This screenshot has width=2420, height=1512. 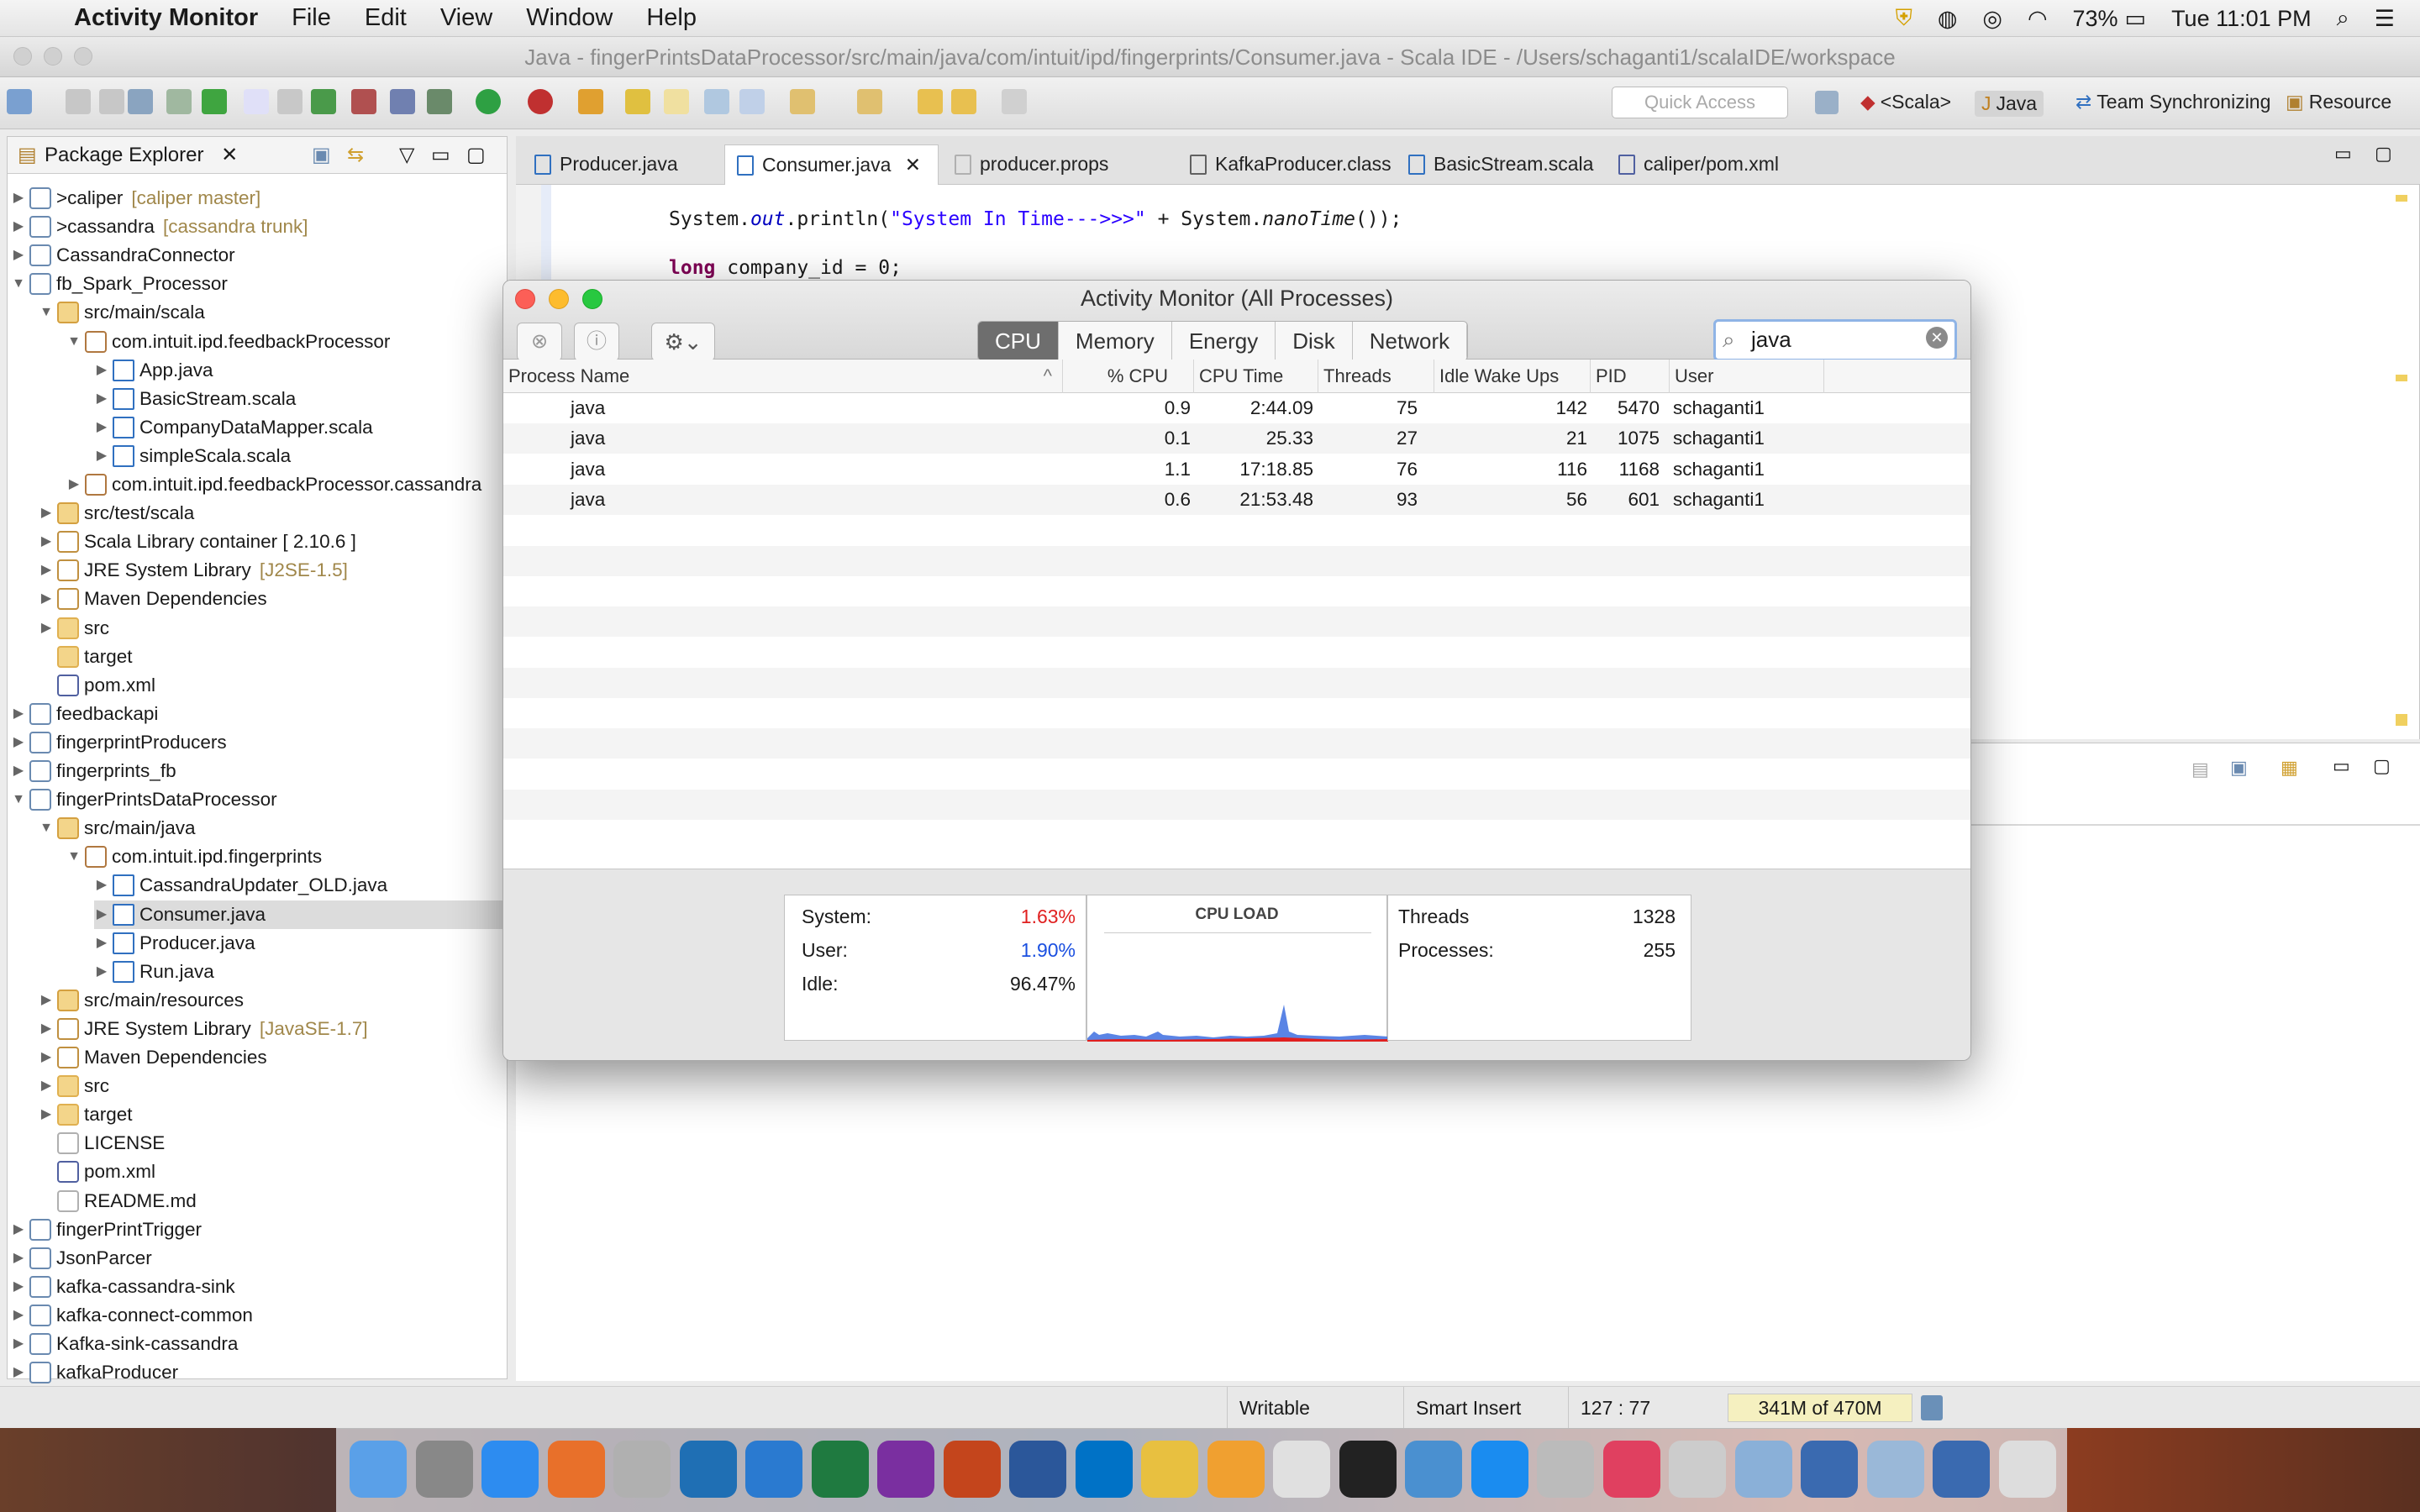 I want to click on tree-item: LICENSE, so click(x=273, y=1143).